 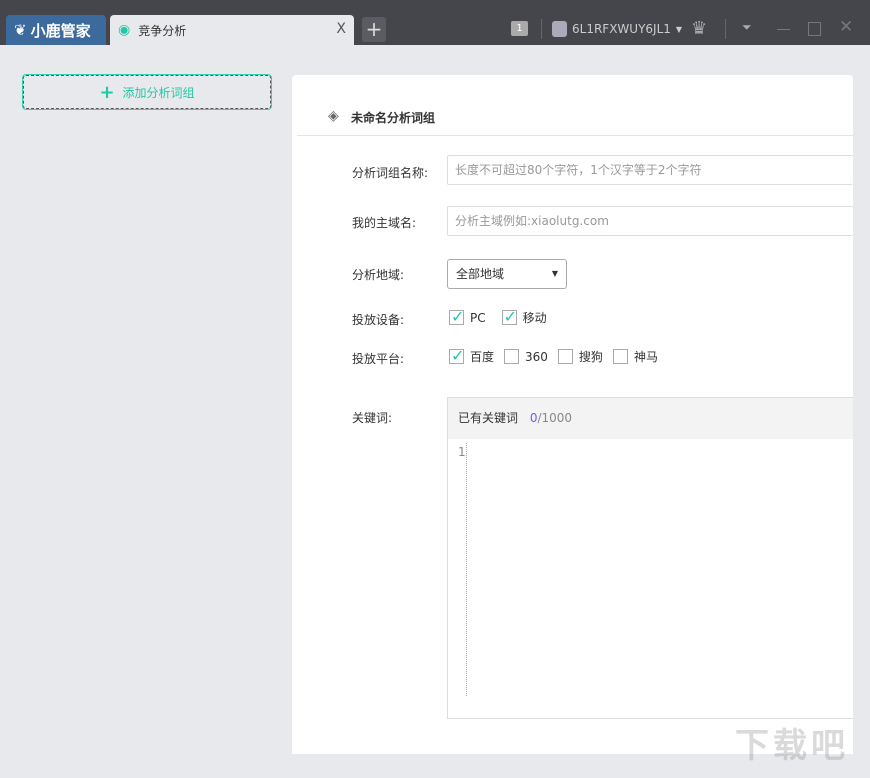 What do you see at coordinates (378, 320) in the screenshot?
I see `device-label: 投放设备:` at bounding box center [378, 320].